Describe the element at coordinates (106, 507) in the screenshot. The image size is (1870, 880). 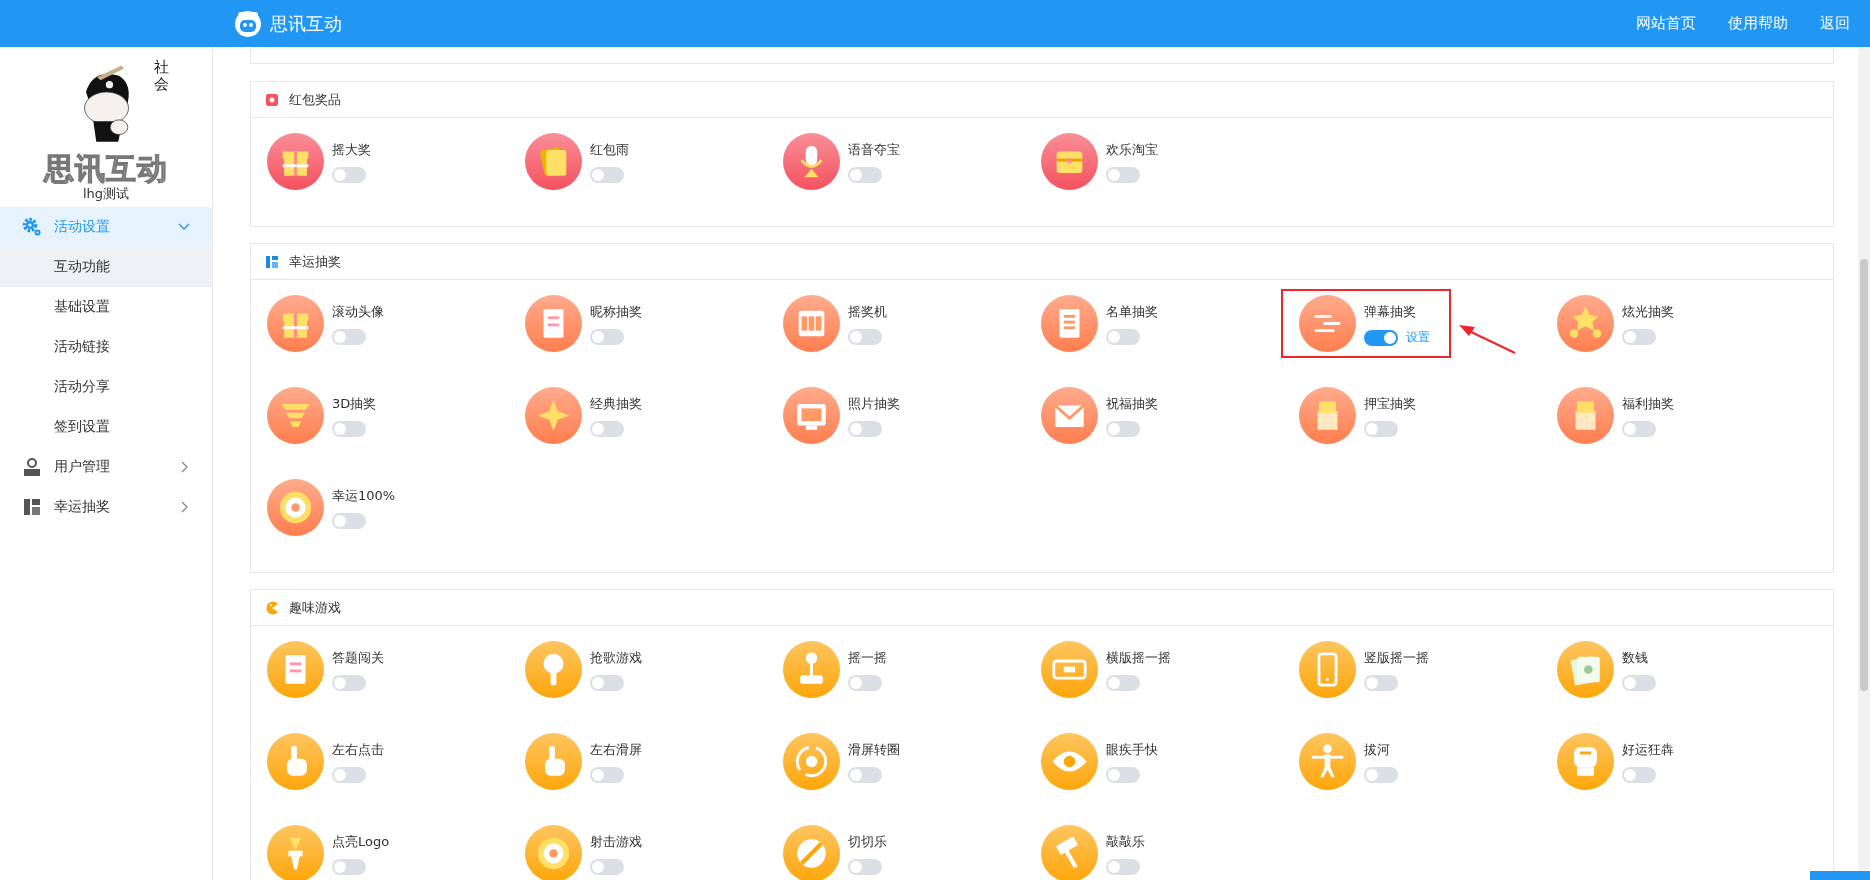
I see `menu-item: 幸运抽奖` at that location.